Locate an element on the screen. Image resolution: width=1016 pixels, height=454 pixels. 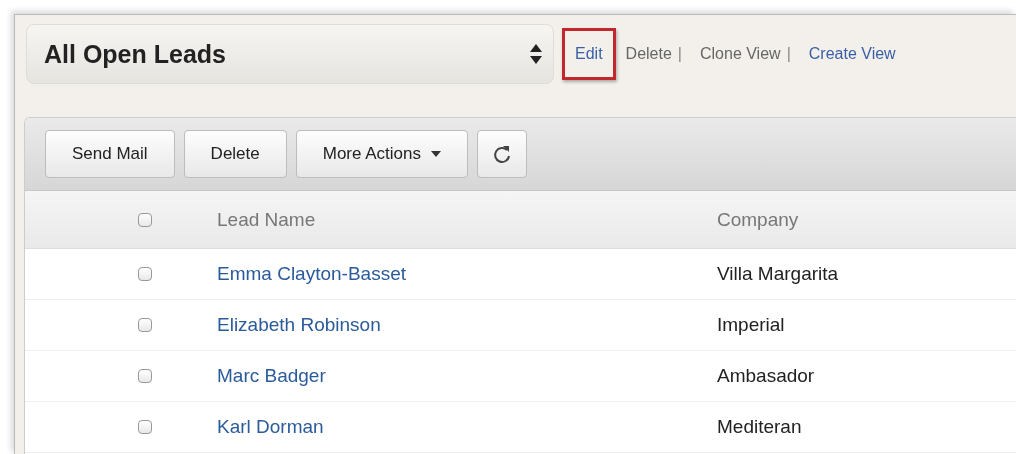
view-link: Delete is located at coordinates (646, 54).